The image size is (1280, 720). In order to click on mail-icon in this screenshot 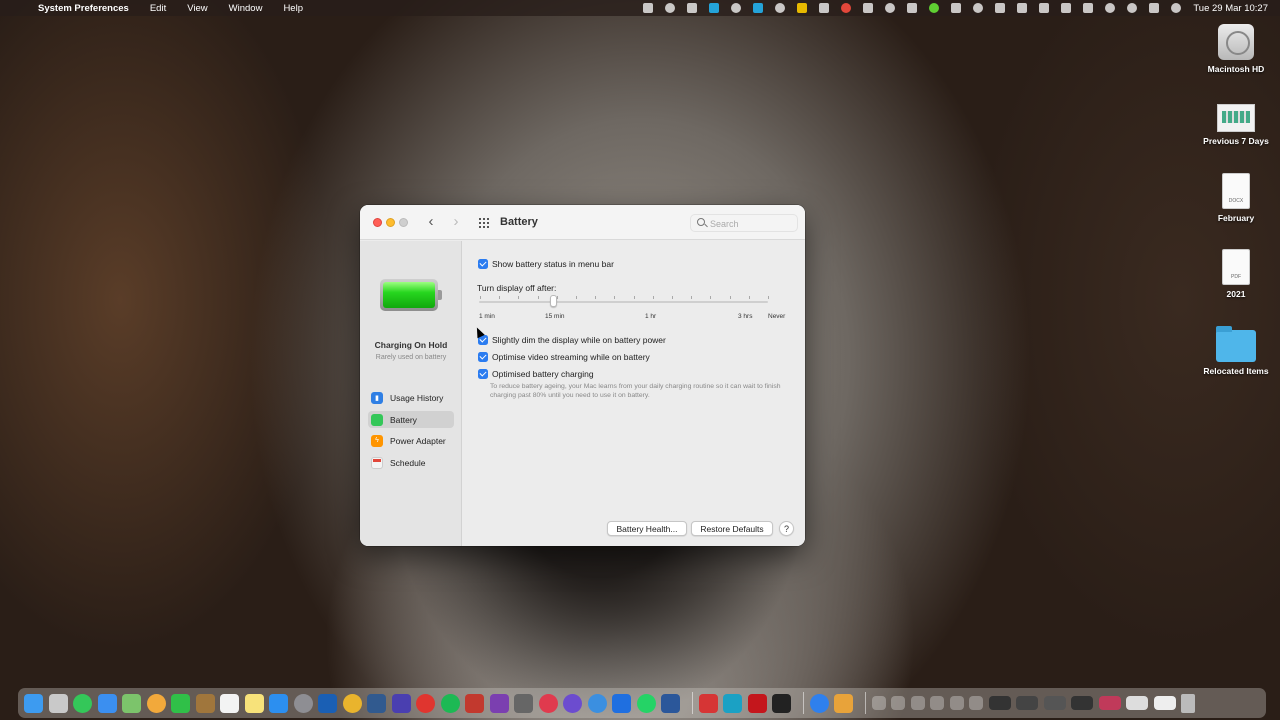, I will do `click(107, 703)`.